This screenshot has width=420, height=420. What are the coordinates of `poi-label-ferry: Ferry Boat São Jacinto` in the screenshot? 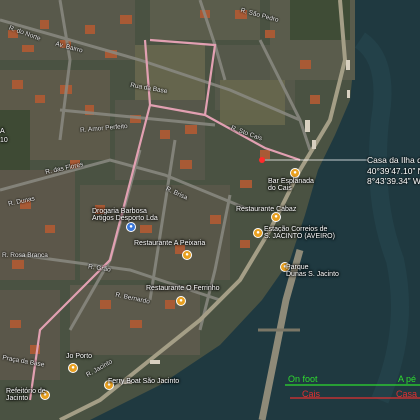 It's located at (144, 381).